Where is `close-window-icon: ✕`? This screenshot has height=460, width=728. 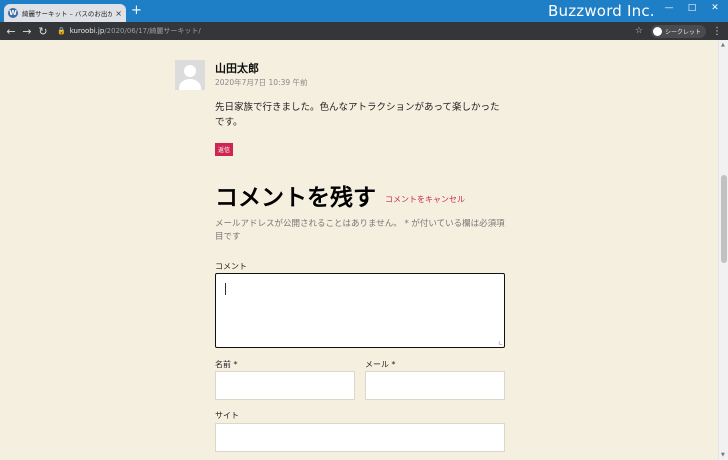
close-window-icon: ✕ is located at coordinates (715, 8).